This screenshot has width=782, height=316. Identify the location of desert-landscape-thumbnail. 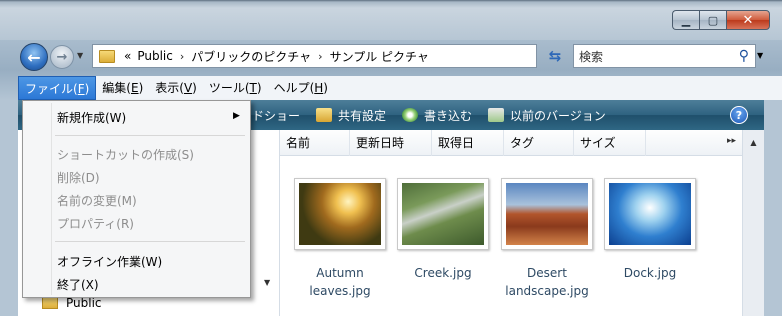
(547, 214).